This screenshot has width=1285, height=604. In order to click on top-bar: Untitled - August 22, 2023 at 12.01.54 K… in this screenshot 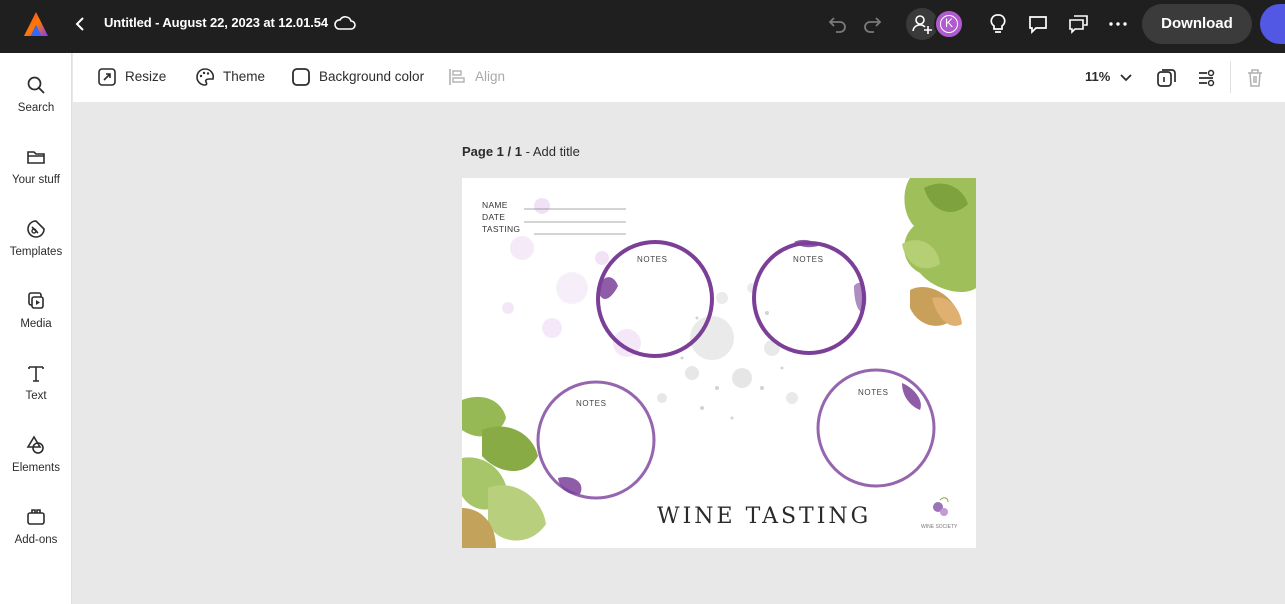, I will do `click(642, 26)`.